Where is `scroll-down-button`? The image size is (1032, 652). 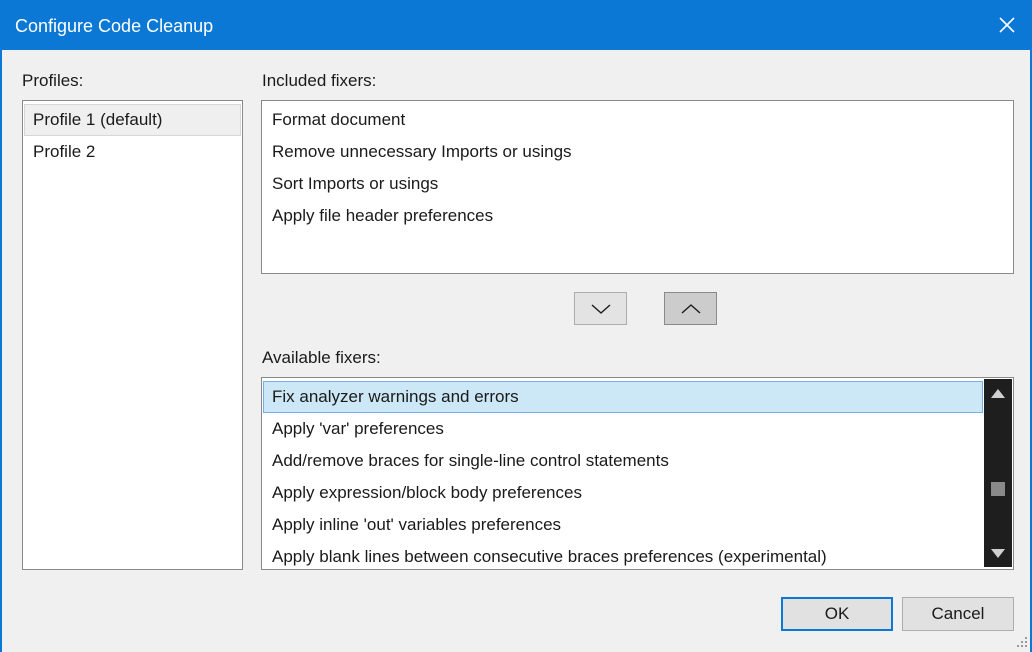 scroll-down-button is located at coordinates (998, 553).